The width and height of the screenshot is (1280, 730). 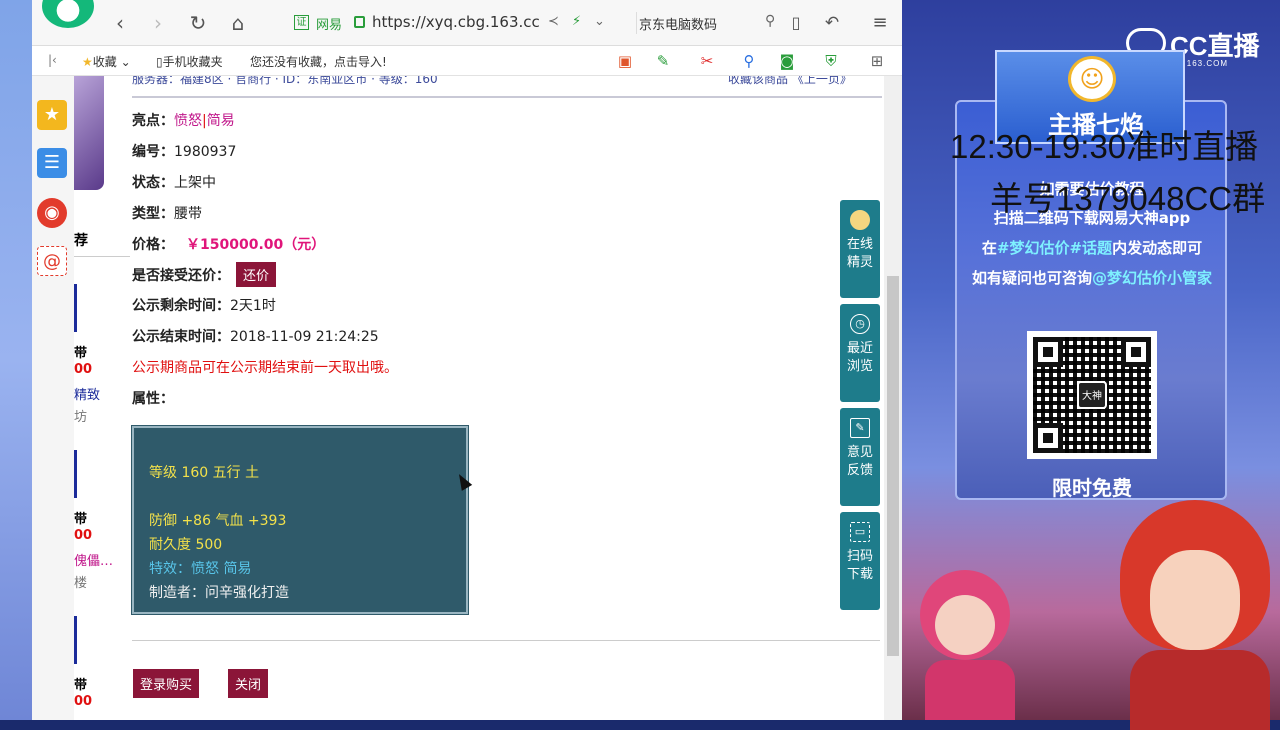 I want to click on edit-icon: ✎, so click(x=860, y=428).